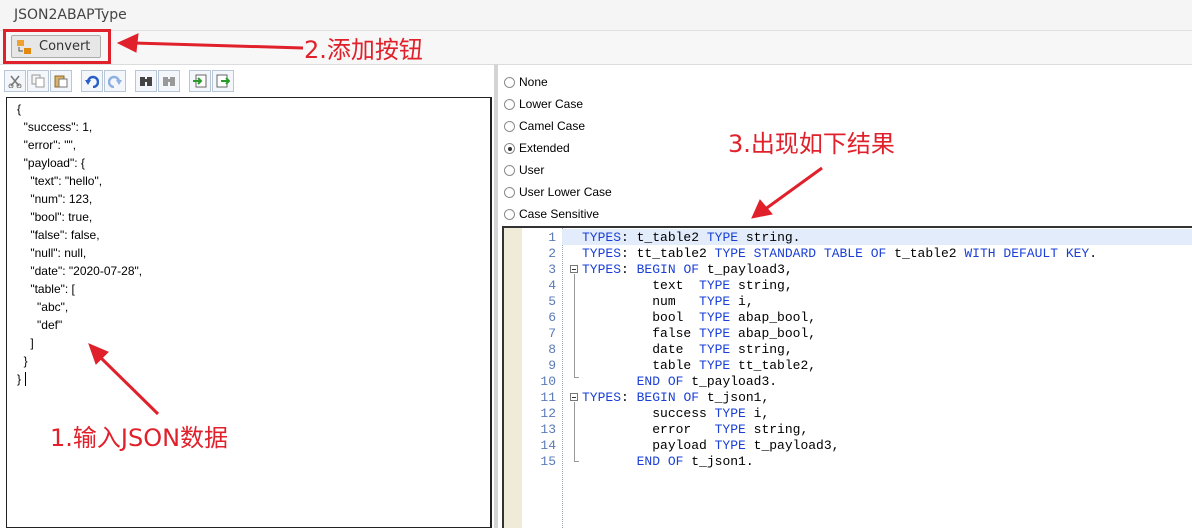 The image size is (1192, 528). What do you see at coordinates (711, 445) in the screenshot?
I see `code-line: payload TYPE t_payload3,` at bounding box center [711, 445].